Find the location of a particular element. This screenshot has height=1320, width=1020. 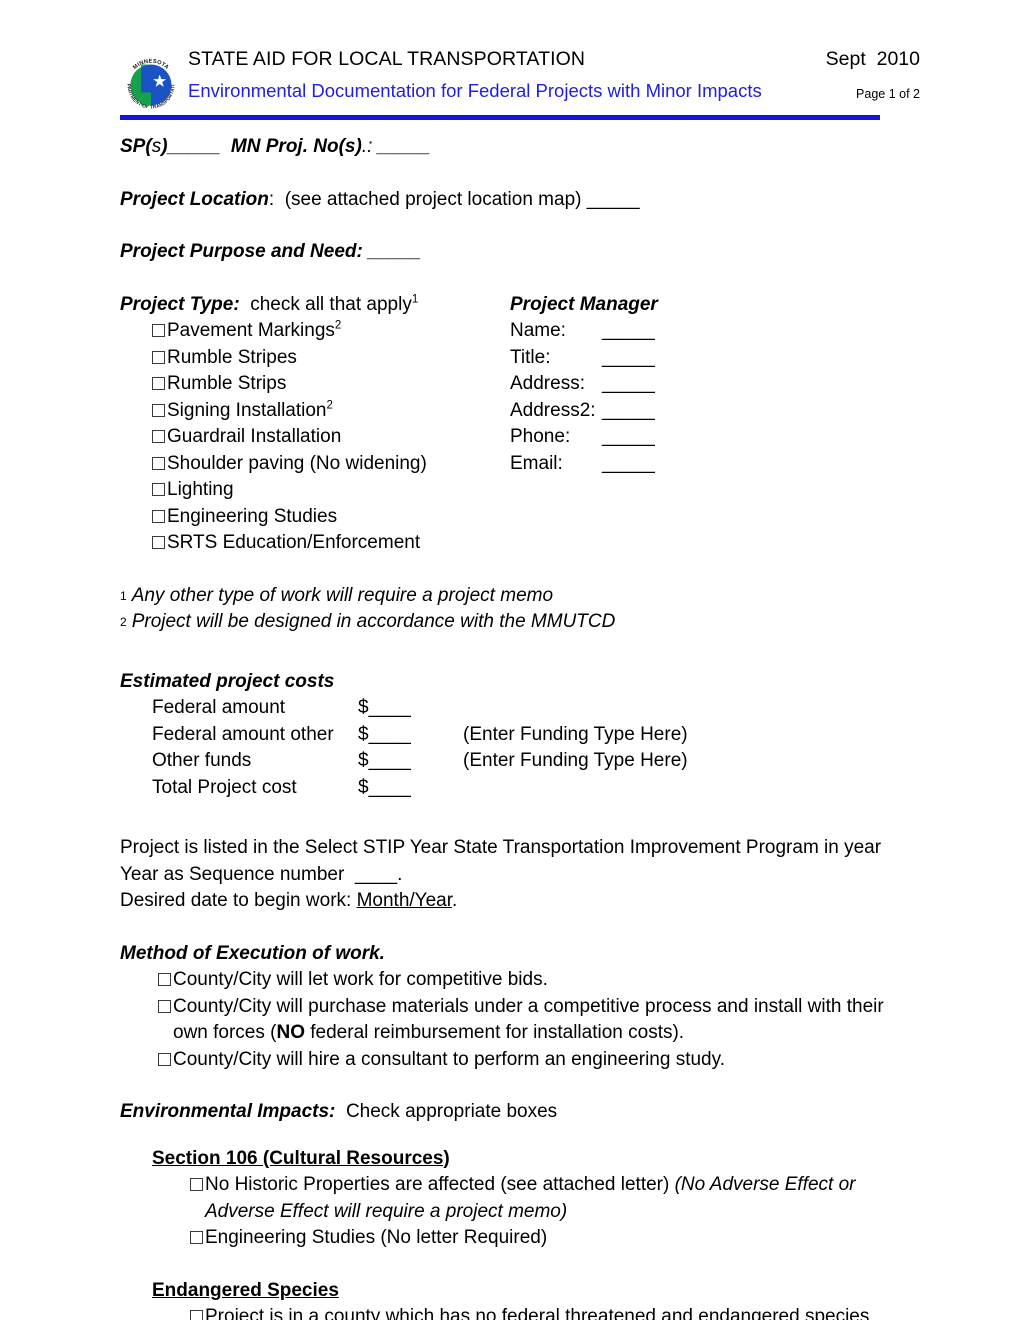

page-number-label: Page 1 of 2 is located at coordinates (888, 94).